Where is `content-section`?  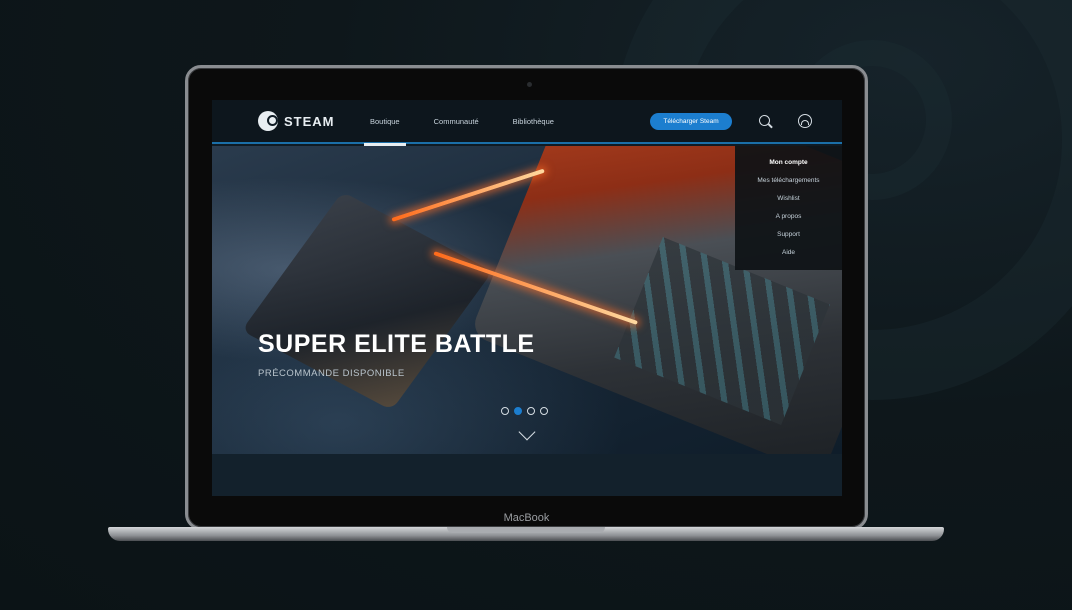 content-section is located at coordinates (527, 475).